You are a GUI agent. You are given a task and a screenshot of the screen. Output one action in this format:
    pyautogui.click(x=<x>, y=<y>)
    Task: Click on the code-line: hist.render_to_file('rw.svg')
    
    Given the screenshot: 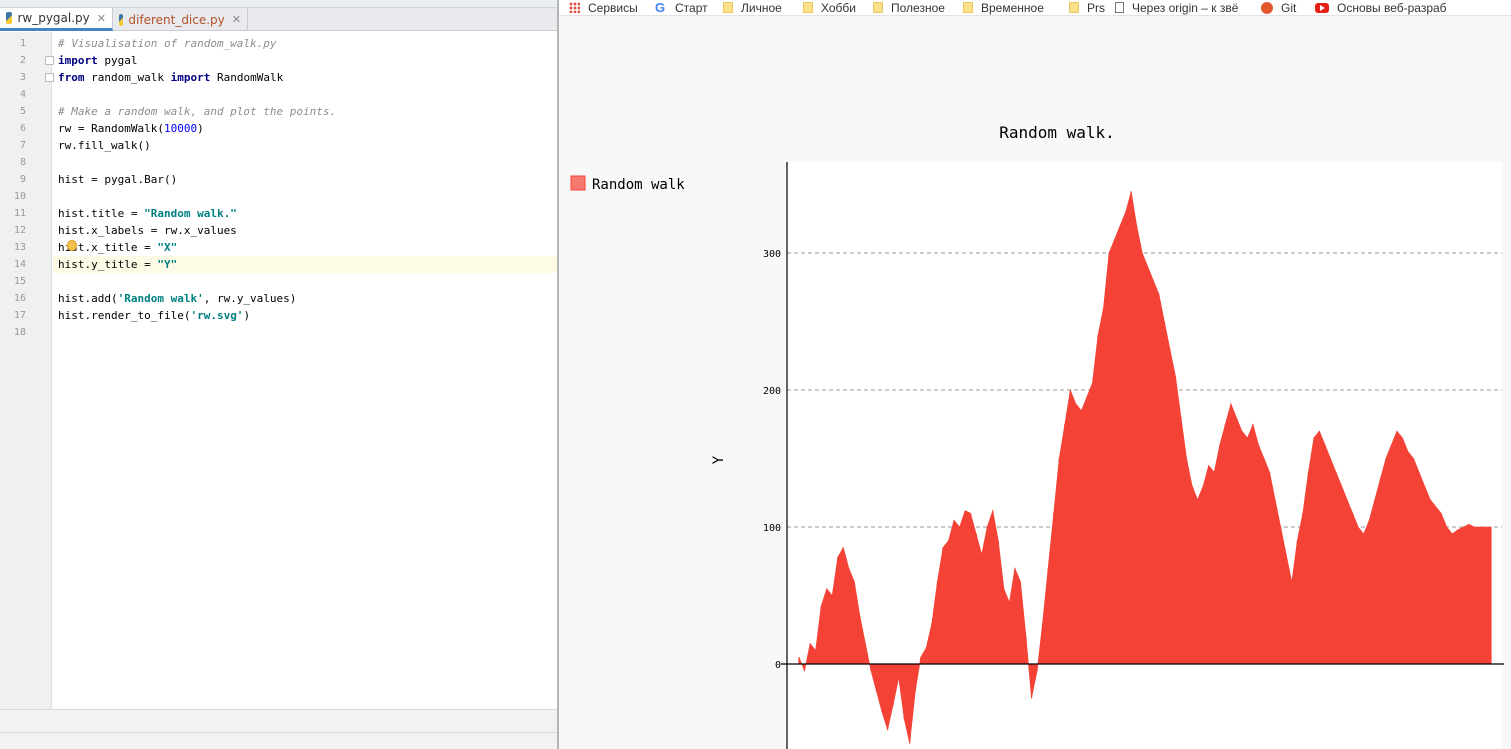 What is the action you would take?
    pyautogui.click(x=305, y=315)
    